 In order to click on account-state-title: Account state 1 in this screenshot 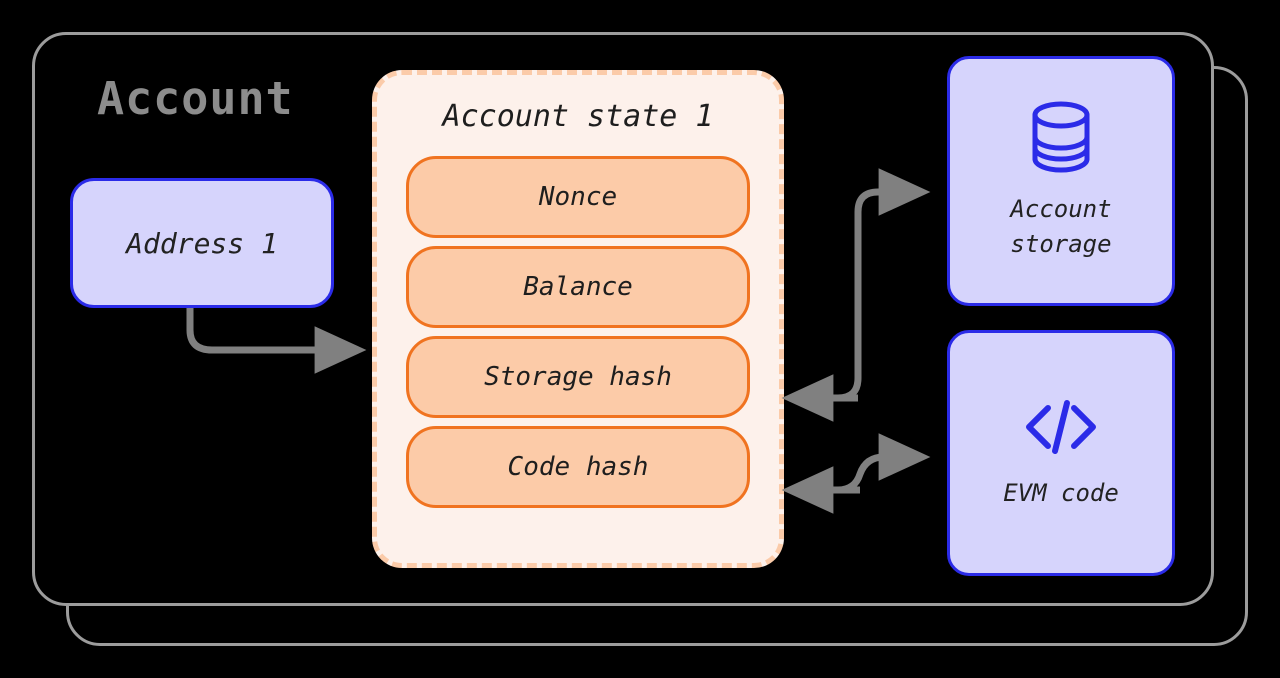, I will do `click(578, 116)`.